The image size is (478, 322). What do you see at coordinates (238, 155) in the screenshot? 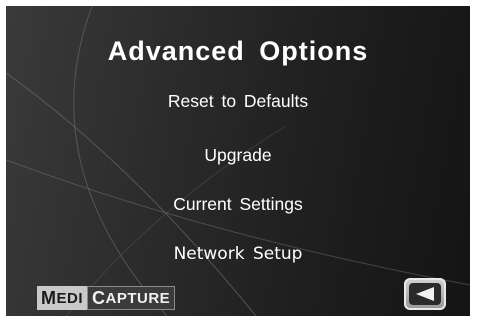
I see `upgrade-button: Upgrade` at bounding box center [238, 155].